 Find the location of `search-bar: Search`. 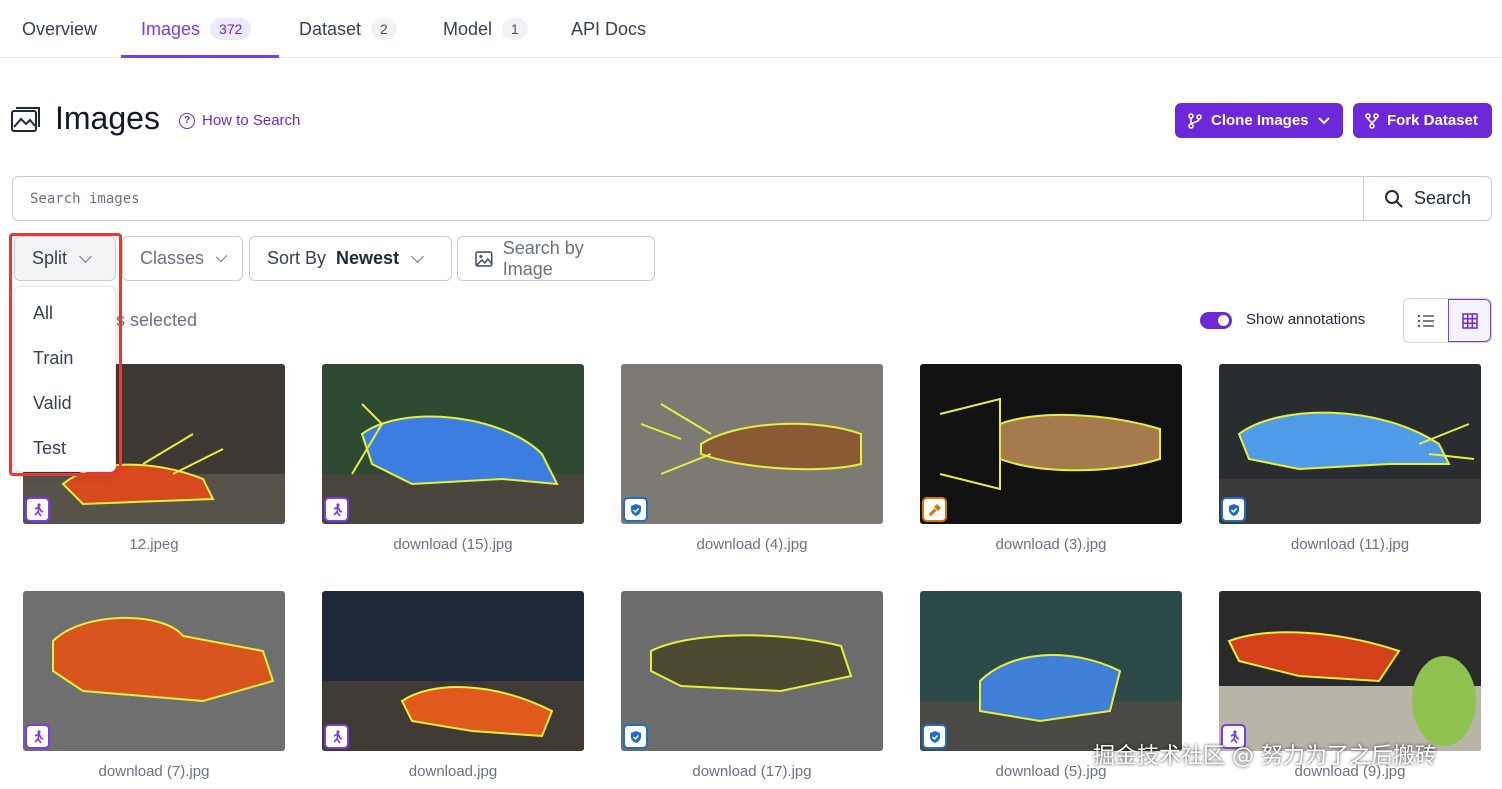

search-bar: Search is located at coordinates (752, 198).